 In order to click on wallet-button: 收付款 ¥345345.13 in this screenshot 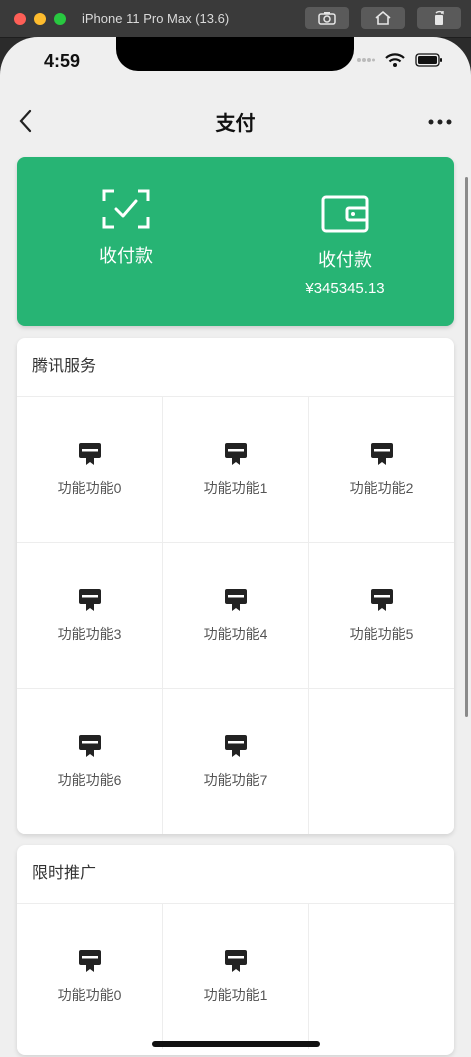, I will do `click(345, 246)`.